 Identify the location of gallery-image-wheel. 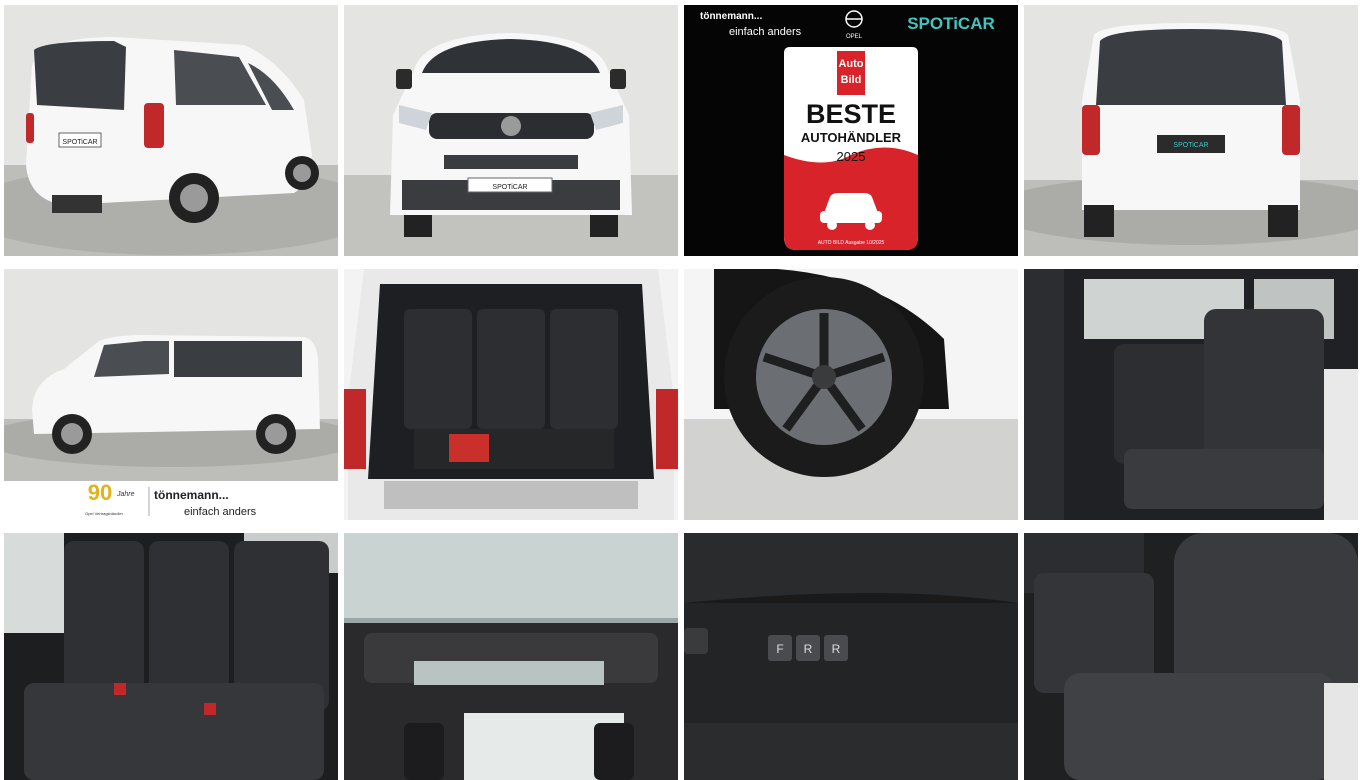
(851, 394).